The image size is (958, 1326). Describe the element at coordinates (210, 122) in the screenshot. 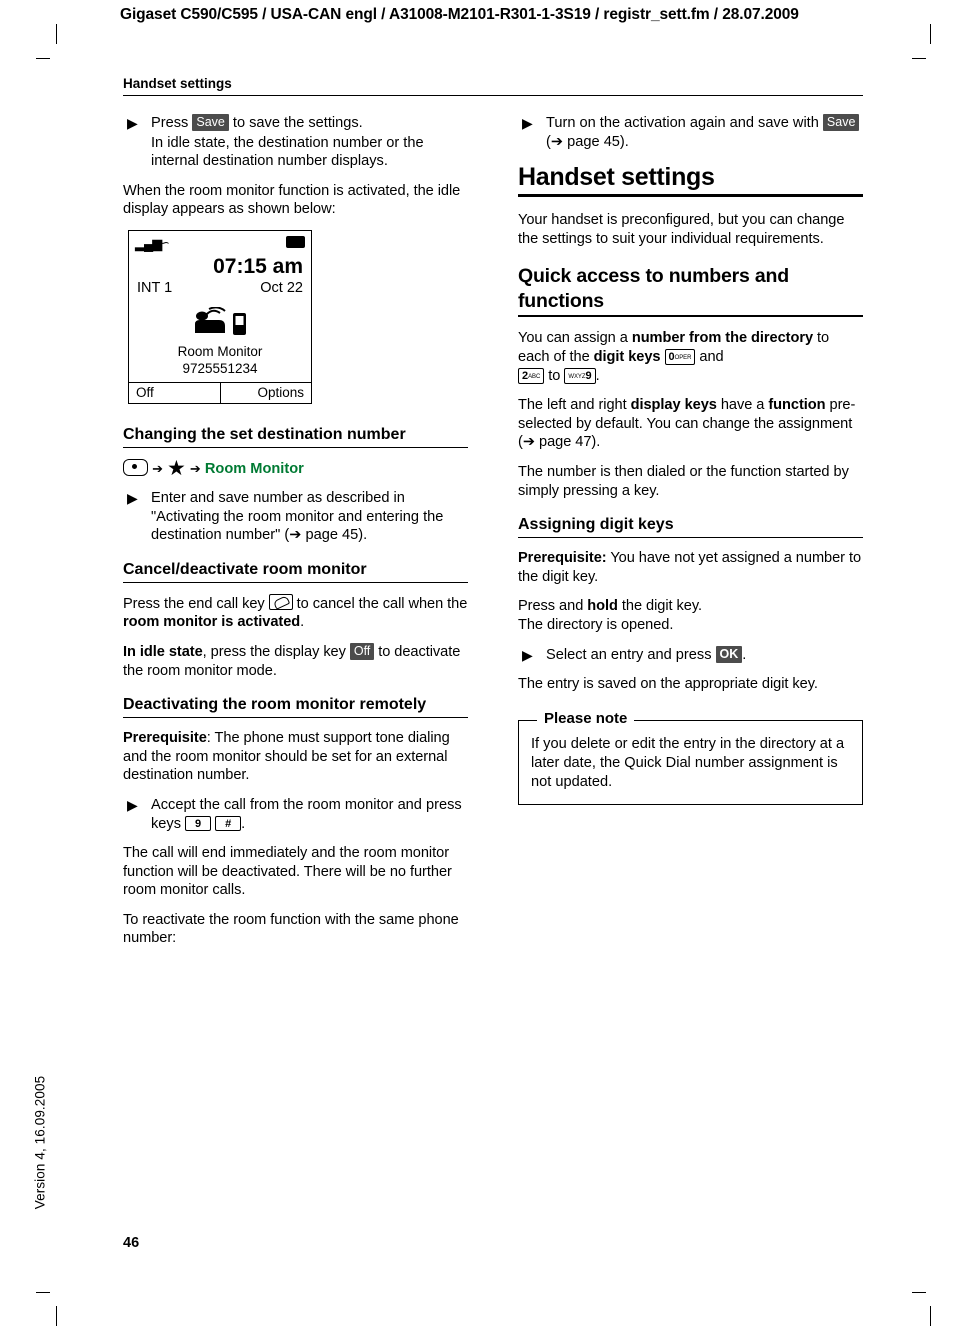

I see `save-key: Save` at that location.